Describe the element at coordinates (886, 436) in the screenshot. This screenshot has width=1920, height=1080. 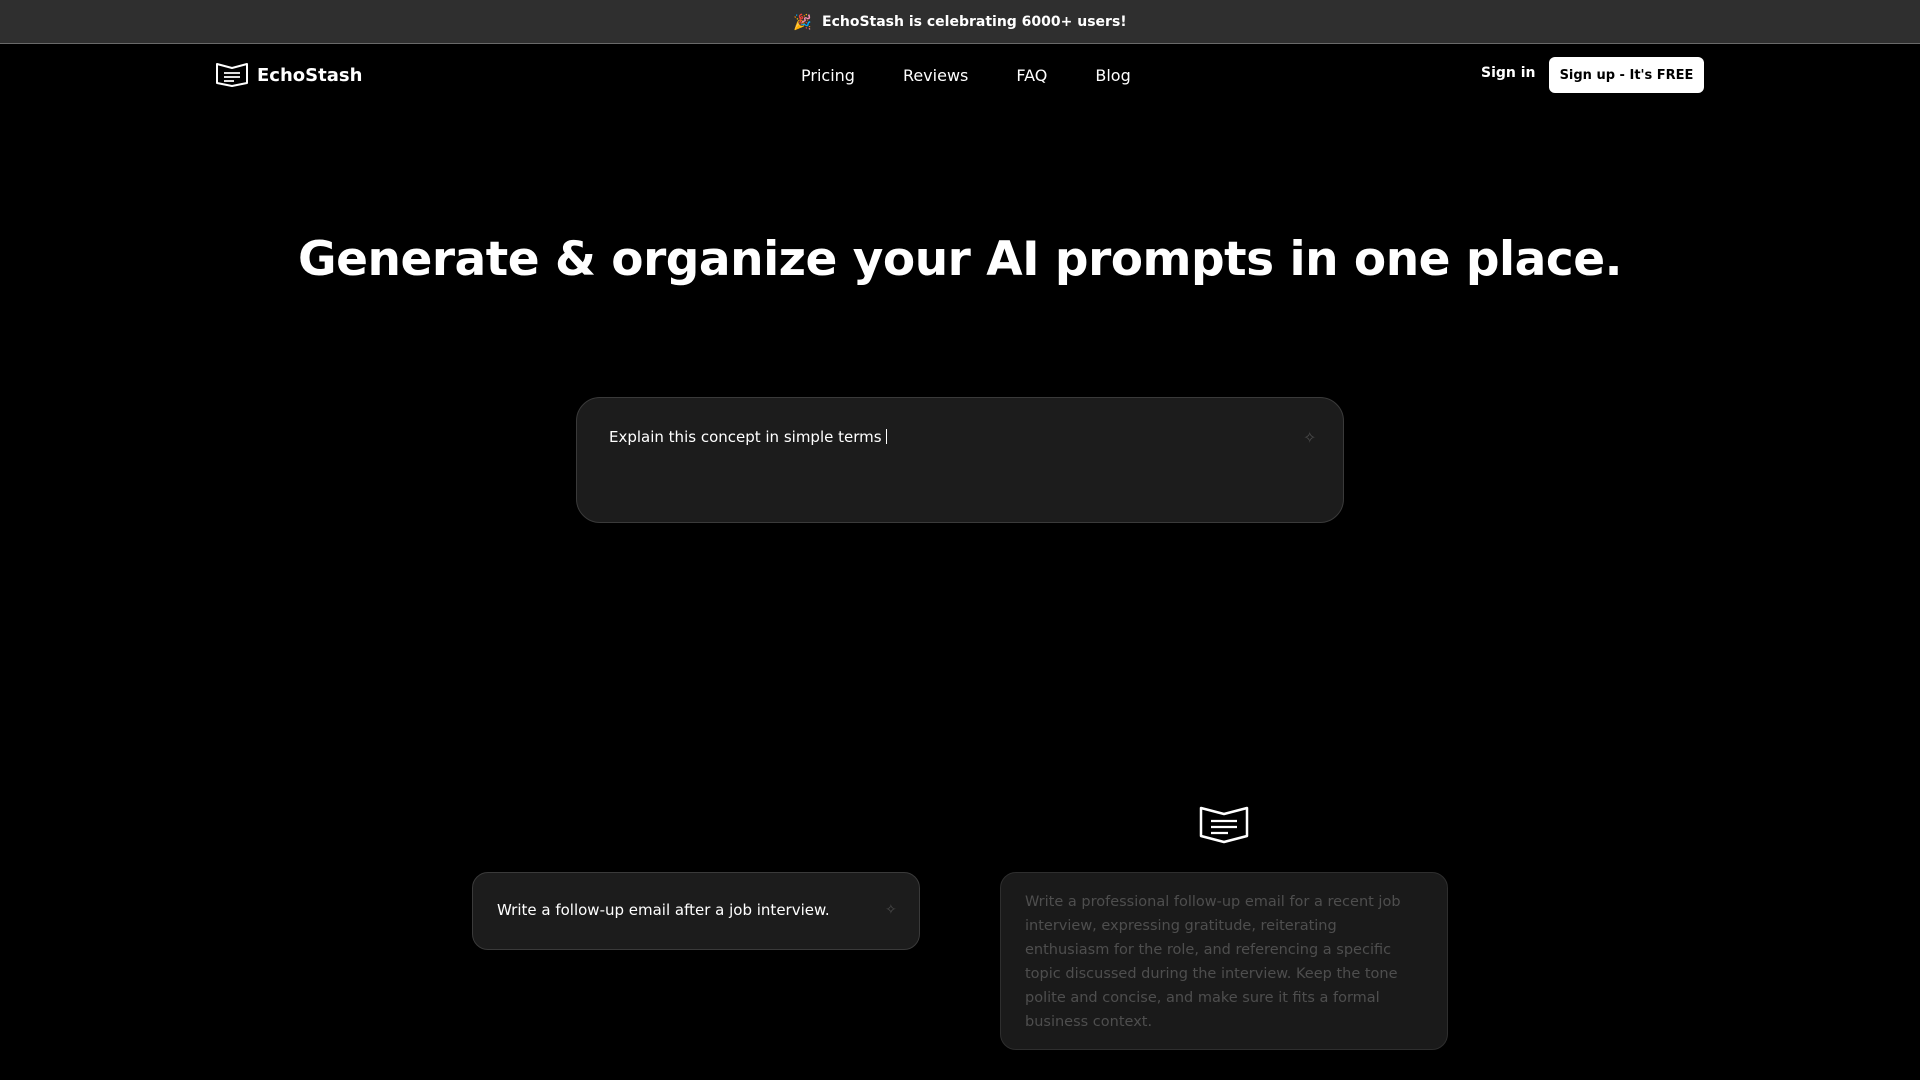
I see `text-caret` at that location.